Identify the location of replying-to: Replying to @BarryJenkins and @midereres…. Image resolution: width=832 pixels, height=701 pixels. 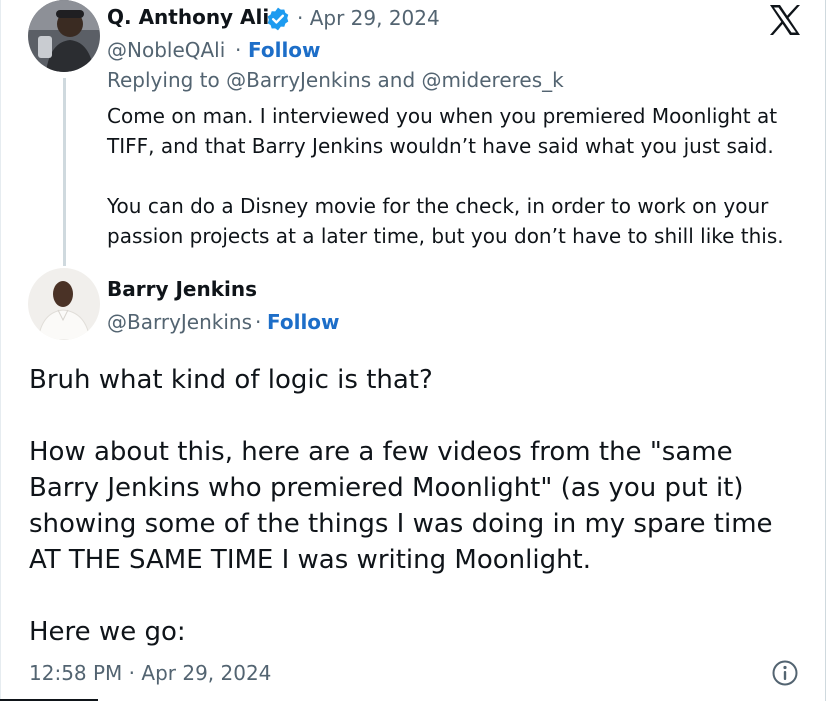
(335, 80).